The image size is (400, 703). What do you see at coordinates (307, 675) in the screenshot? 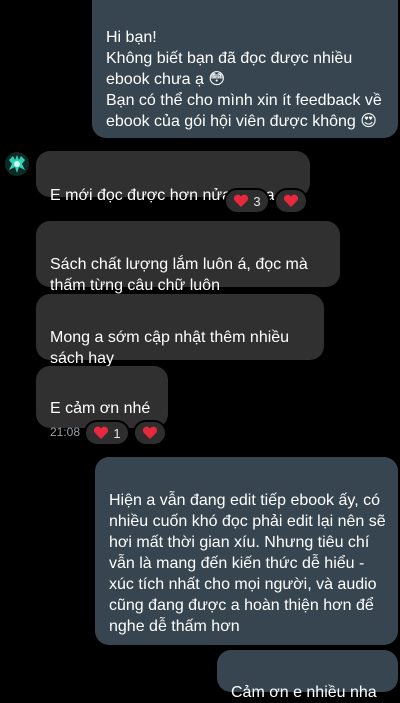
I see `message-bubble-outgoing: Cảm ơn e nhiều nha` at bounding box center [307, 675].